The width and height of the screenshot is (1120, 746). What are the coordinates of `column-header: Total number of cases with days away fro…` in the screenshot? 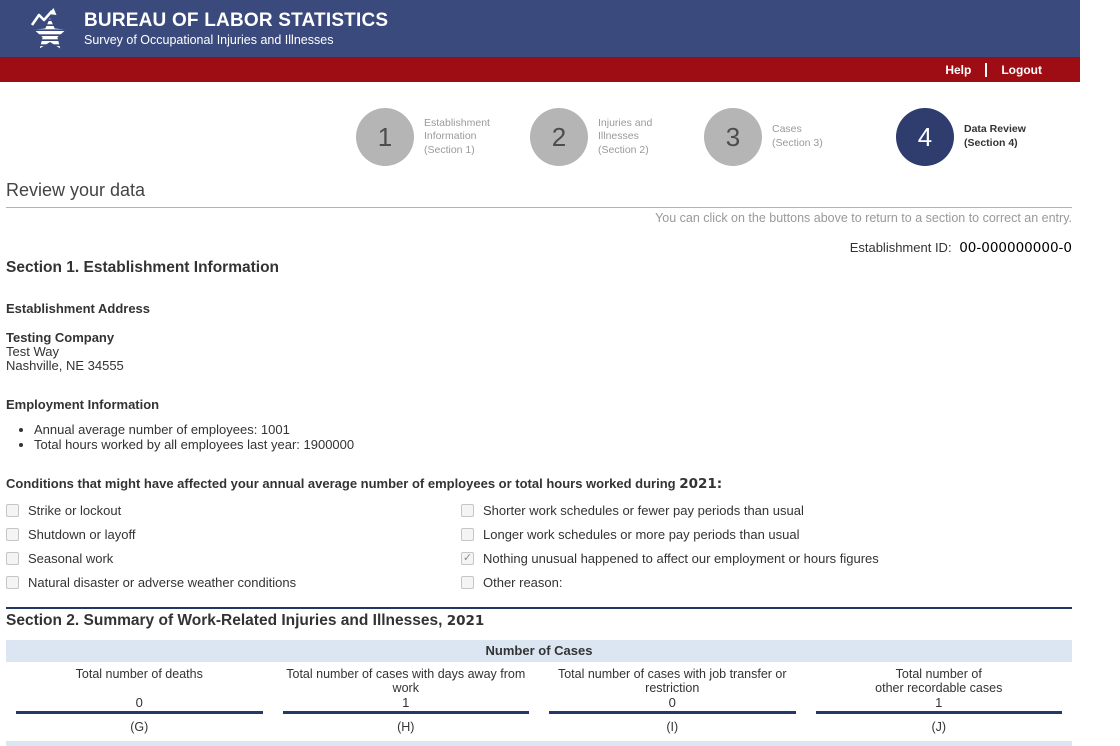 It's located at (406, 681).